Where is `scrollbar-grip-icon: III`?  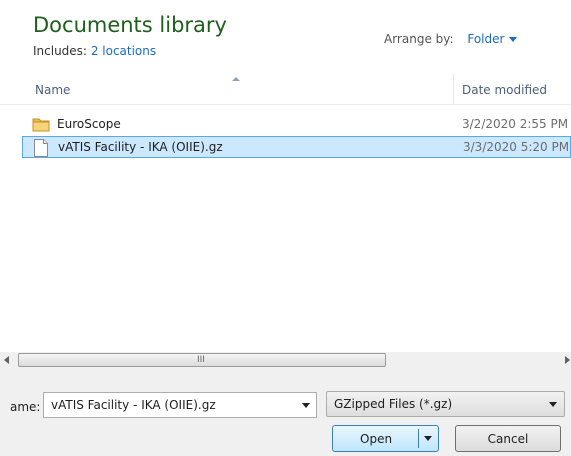 scrollbar-grip-icon: III is located at coordinates (201, 360).